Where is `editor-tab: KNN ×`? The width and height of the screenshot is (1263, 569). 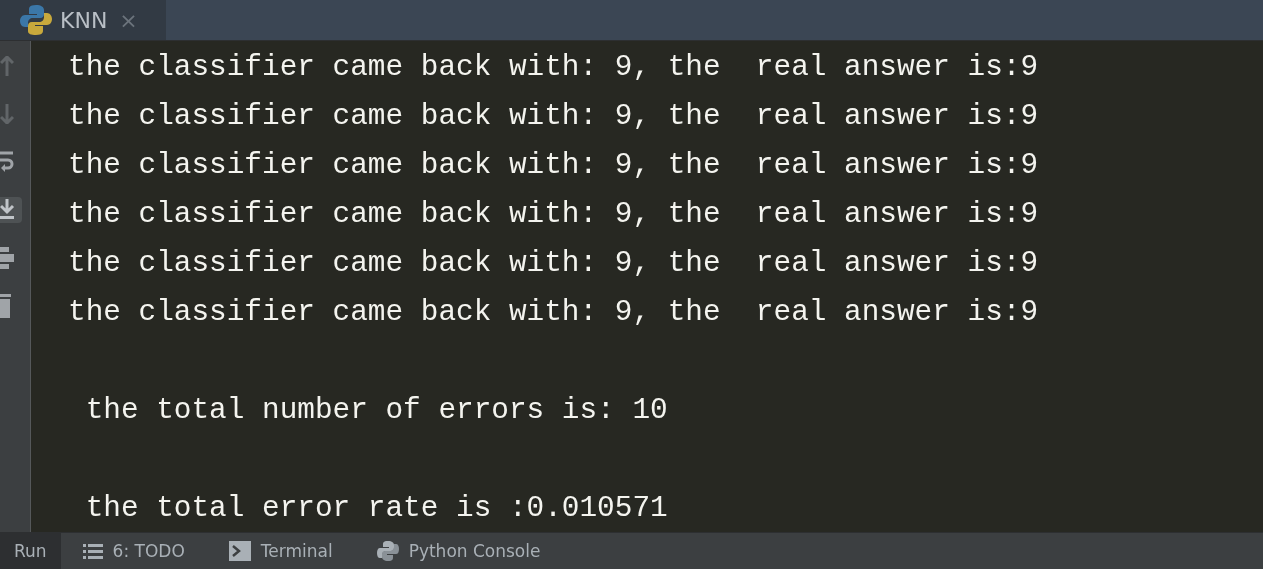
editor-tab: KNN × is located at coordinates (83, 20).